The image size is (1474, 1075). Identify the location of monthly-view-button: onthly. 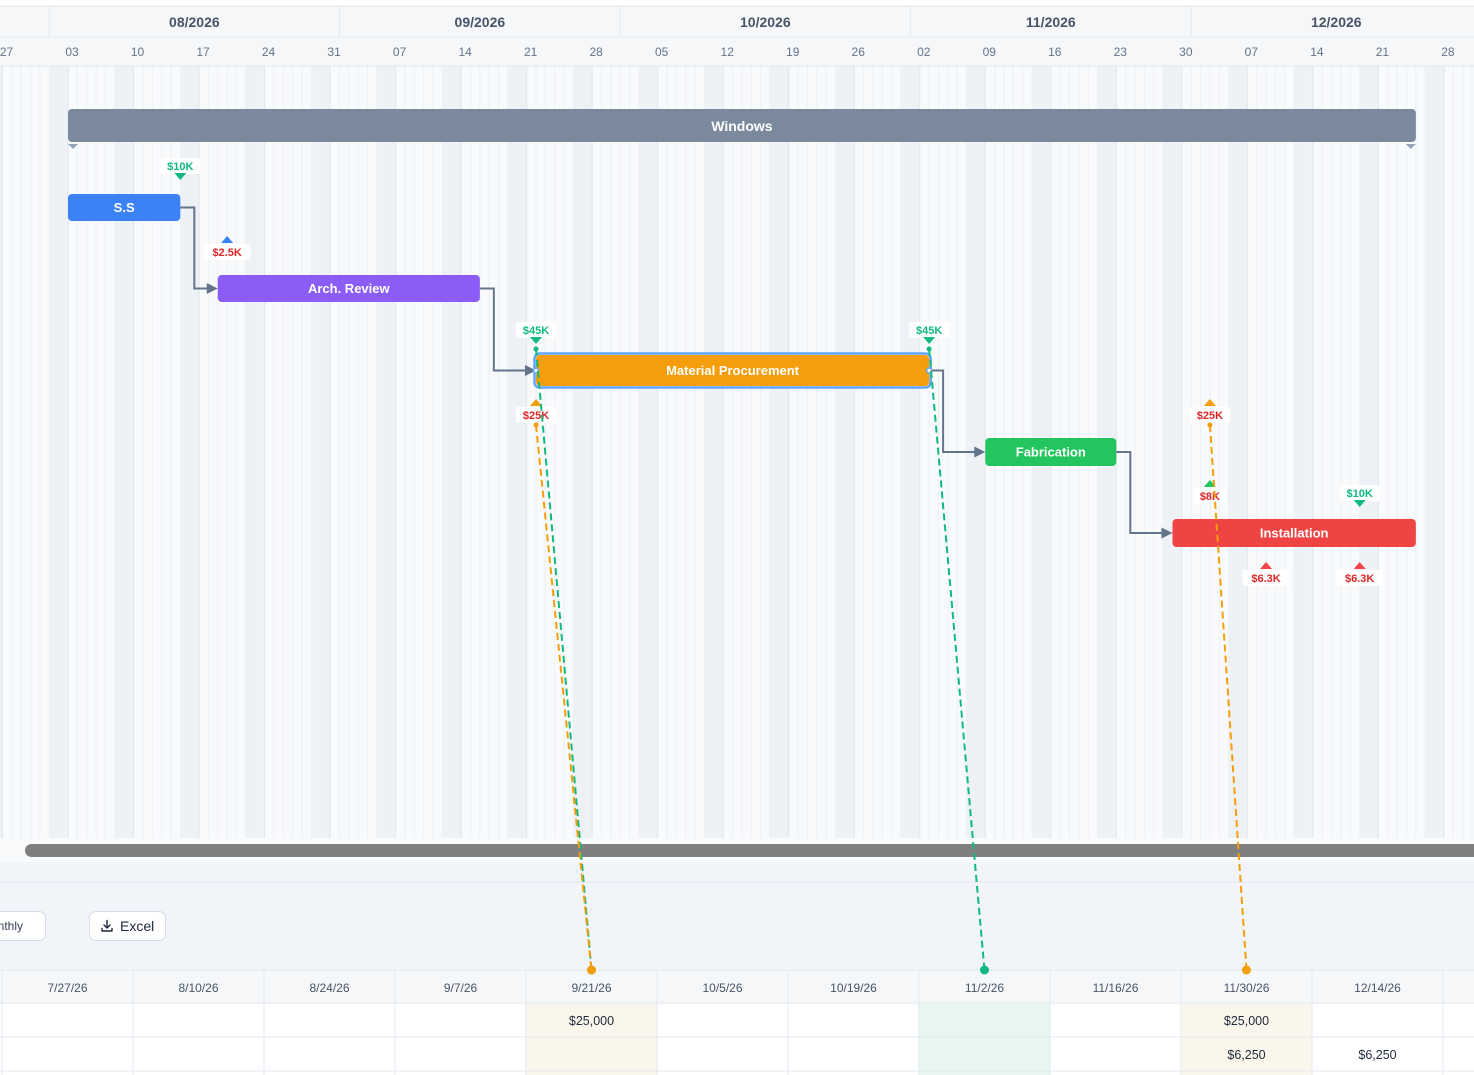
(23, 926).